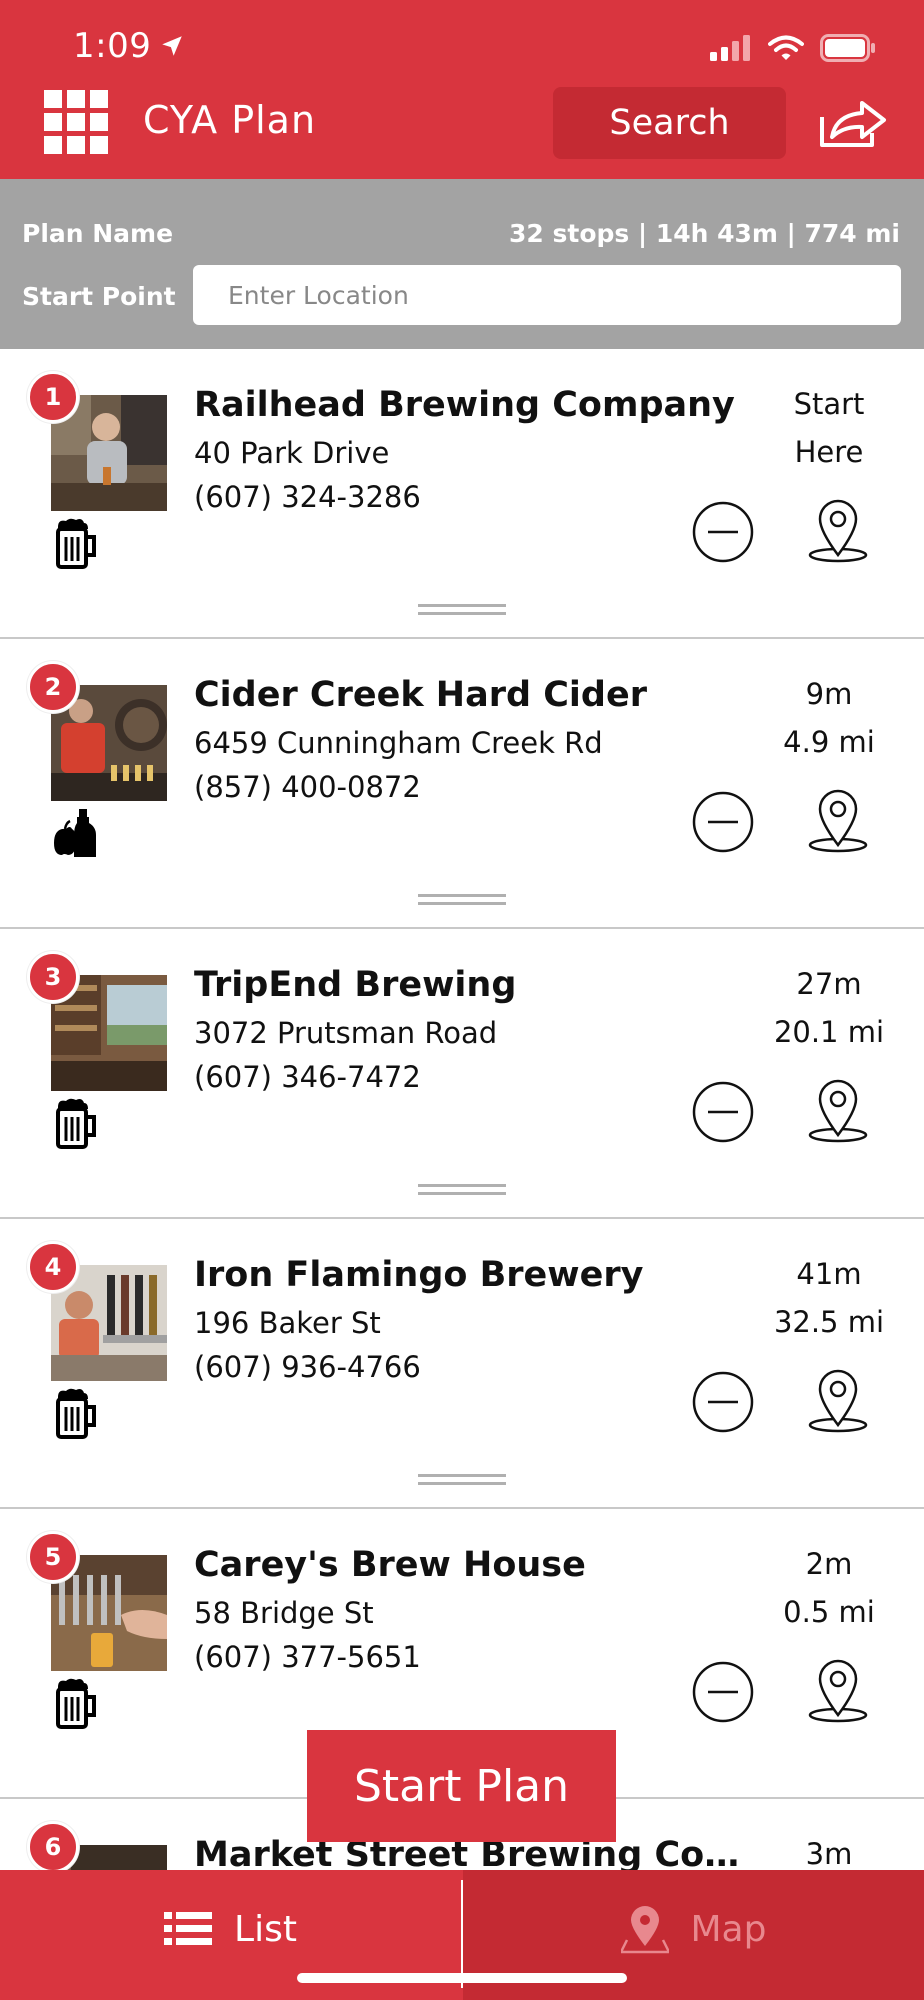 The height and width of the screenshot is (2000, 924). What do you see at coordinates (786, 47) in the screenshot?
I see `wifi-icon` at bounding box center [786, 47].